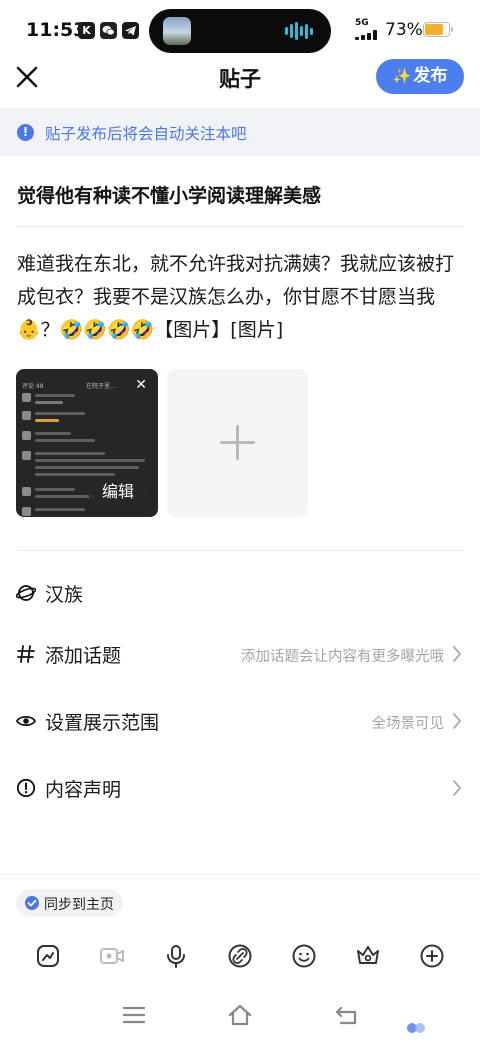 The height and width of the screenshot is (1042, 480). I want to click on battery-percent: 73%, so click(404, 30).